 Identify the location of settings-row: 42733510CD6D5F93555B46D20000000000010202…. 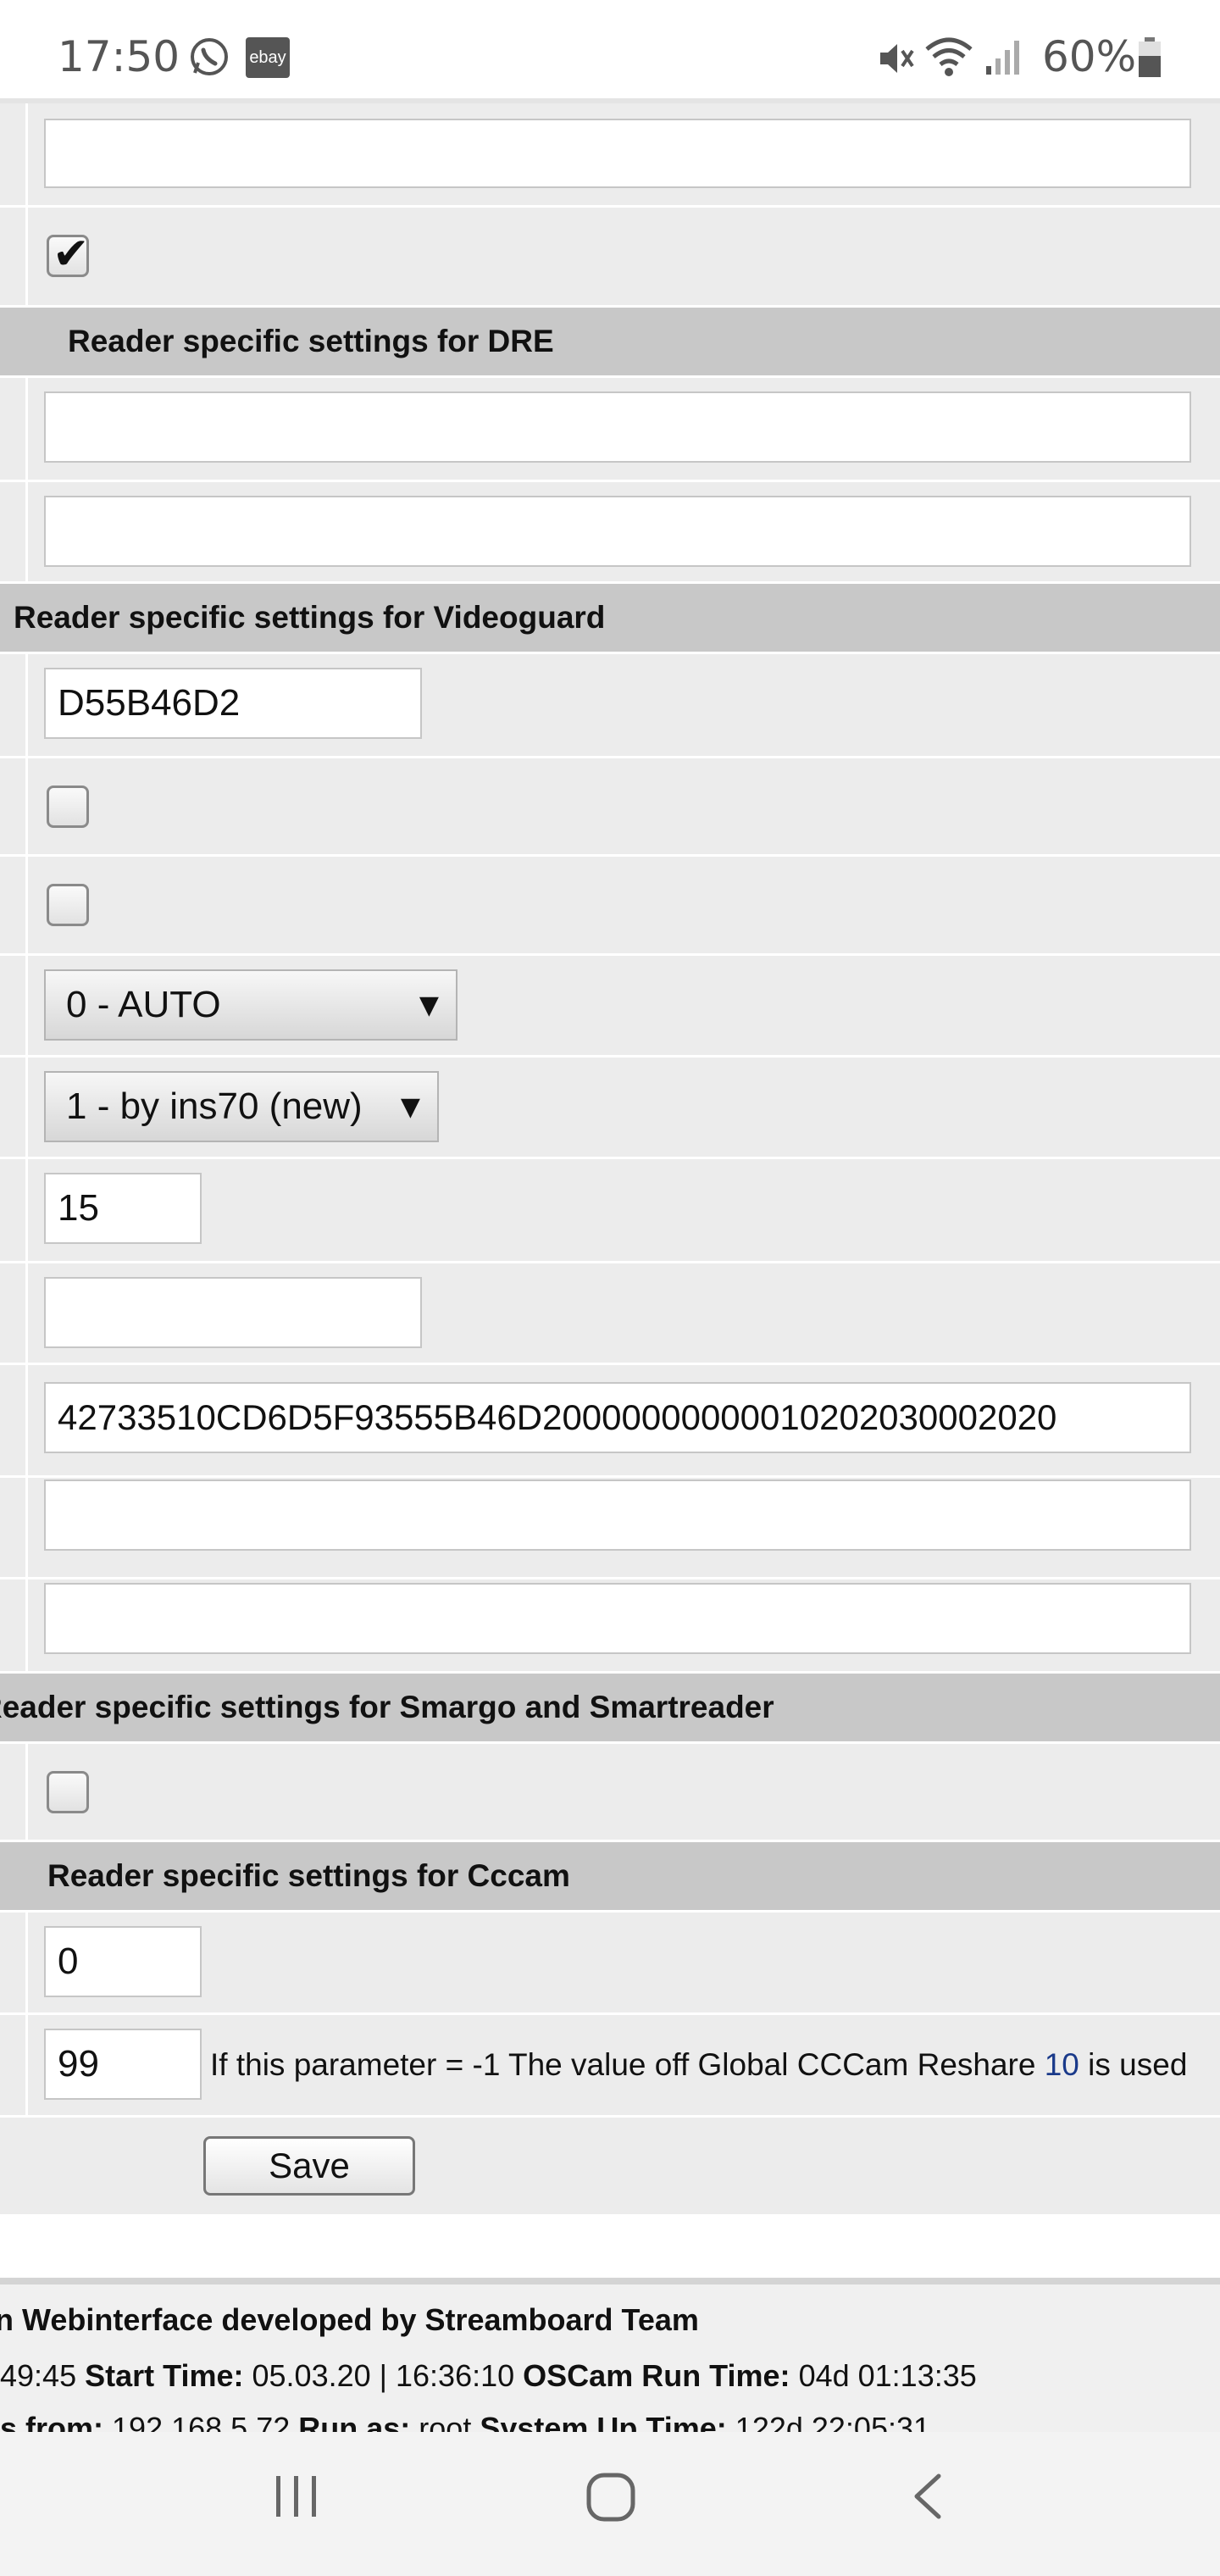
(610, 1421).